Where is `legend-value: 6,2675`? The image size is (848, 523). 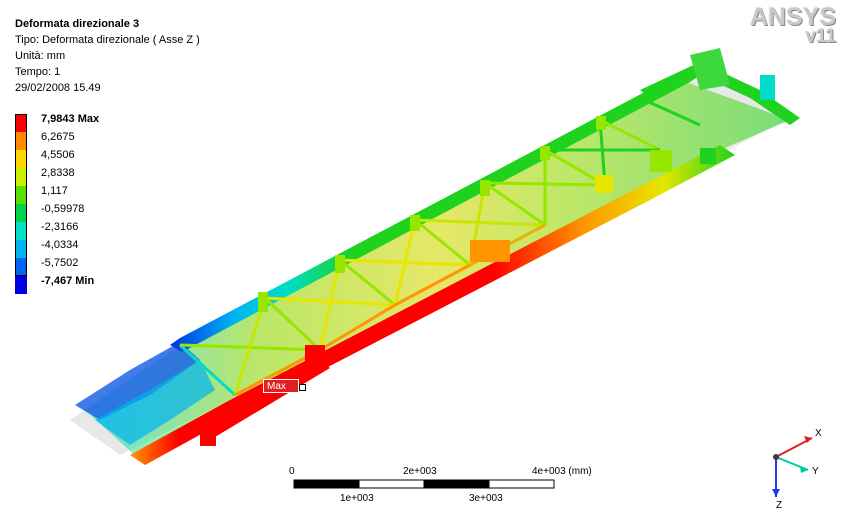
legend-value: 6,2675 is located at coordinates (58, 137).